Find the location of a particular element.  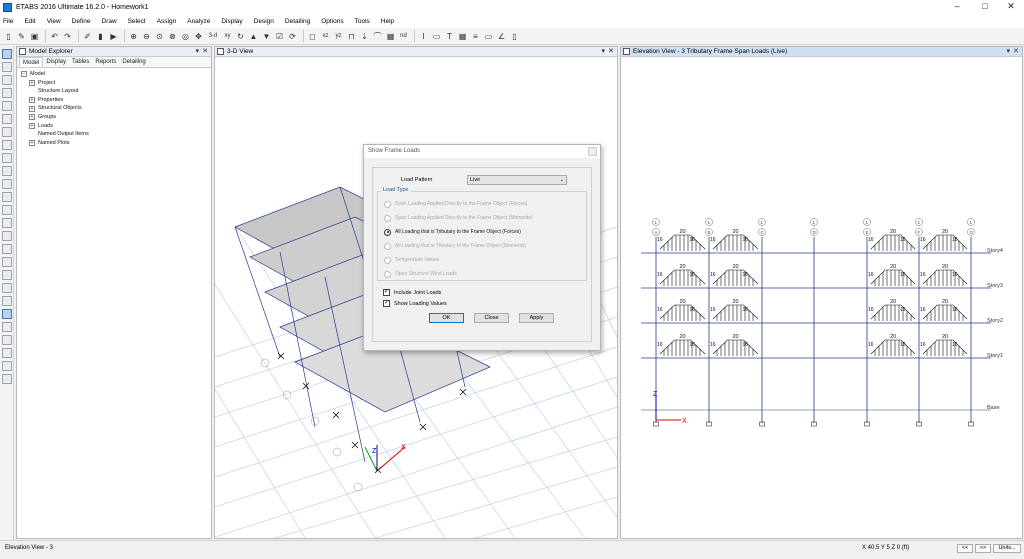

undo-icon: ↶ is located at coordinates (54, 36).